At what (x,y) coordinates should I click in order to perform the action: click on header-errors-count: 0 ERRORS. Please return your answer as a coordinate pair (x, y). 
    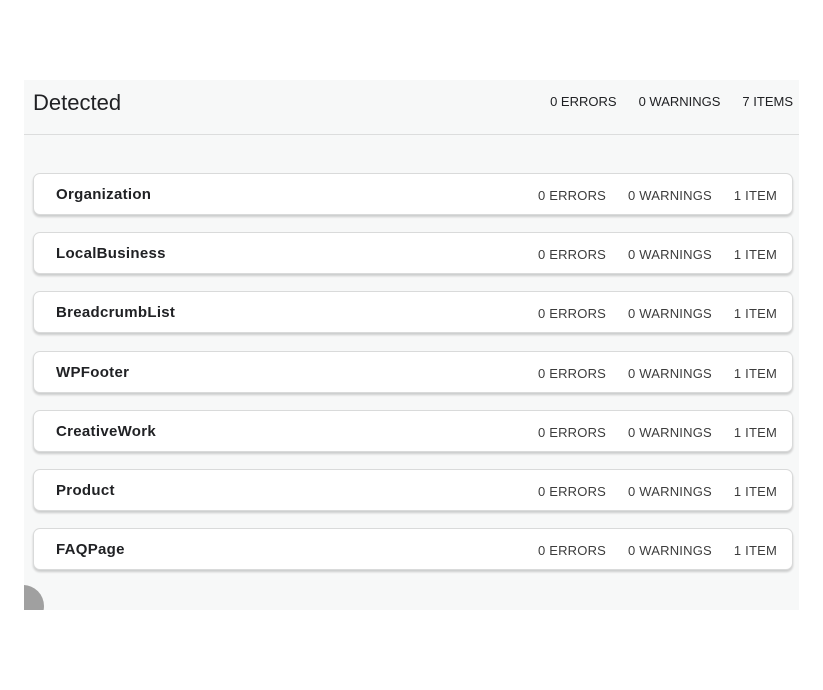
    Looking at the image, I should click on (583, 101).